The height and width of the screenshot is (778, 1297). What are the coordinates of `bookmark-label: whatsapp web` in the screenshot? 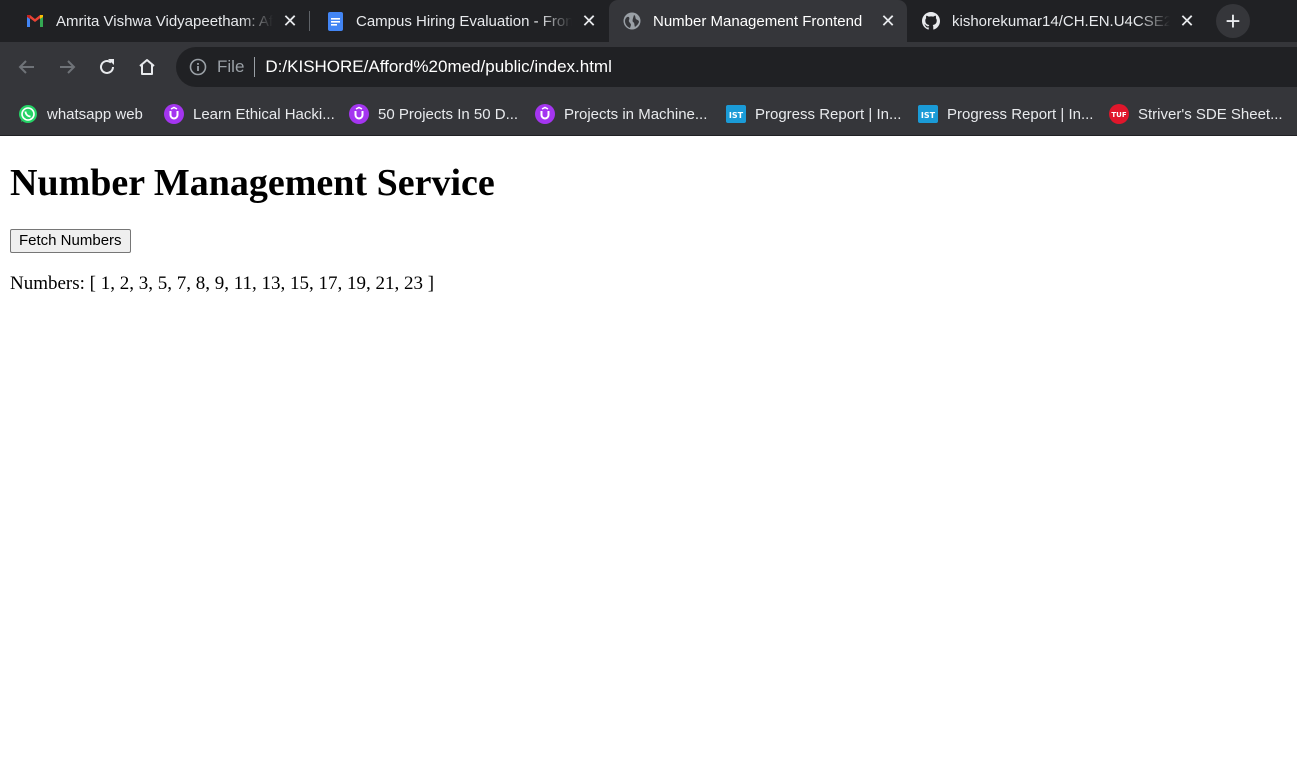 It's located at (95, 114).